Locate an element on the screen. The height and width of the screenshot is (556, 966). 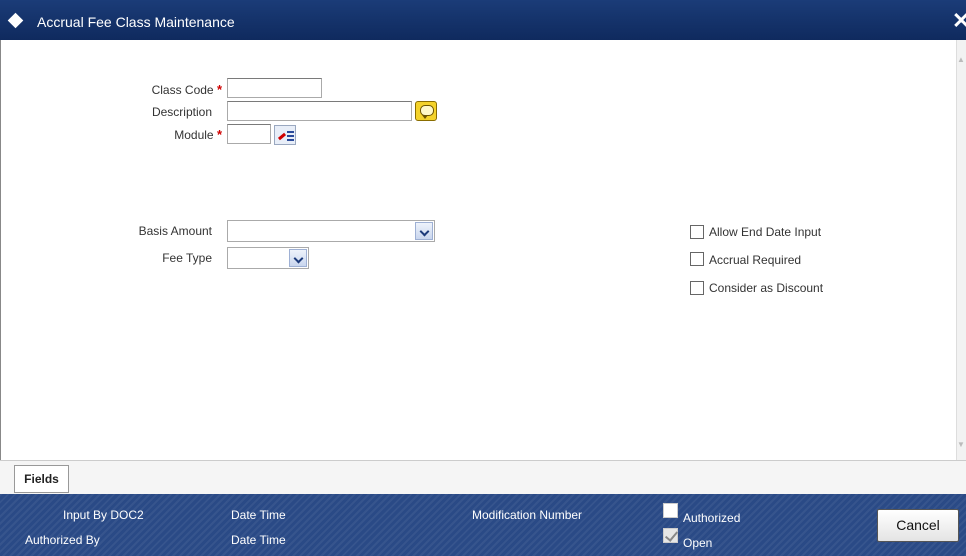
fee-type-label: Fee Type is located at coordinates (187, 258).